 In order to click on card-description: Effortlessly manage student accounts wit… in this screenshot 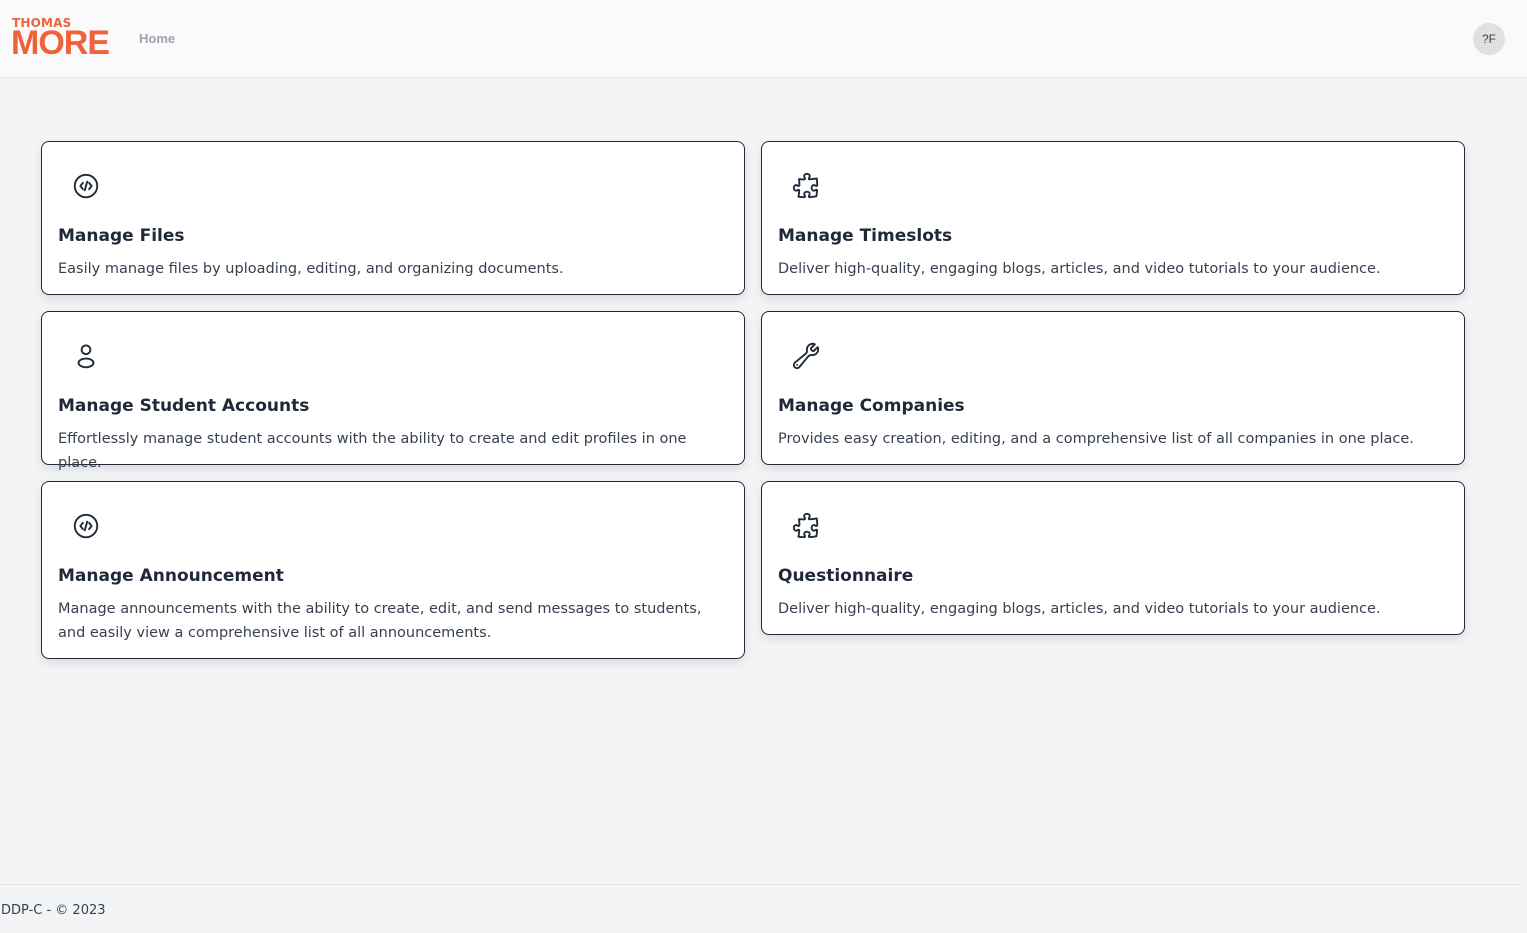, I will do `click(372, 451)`.